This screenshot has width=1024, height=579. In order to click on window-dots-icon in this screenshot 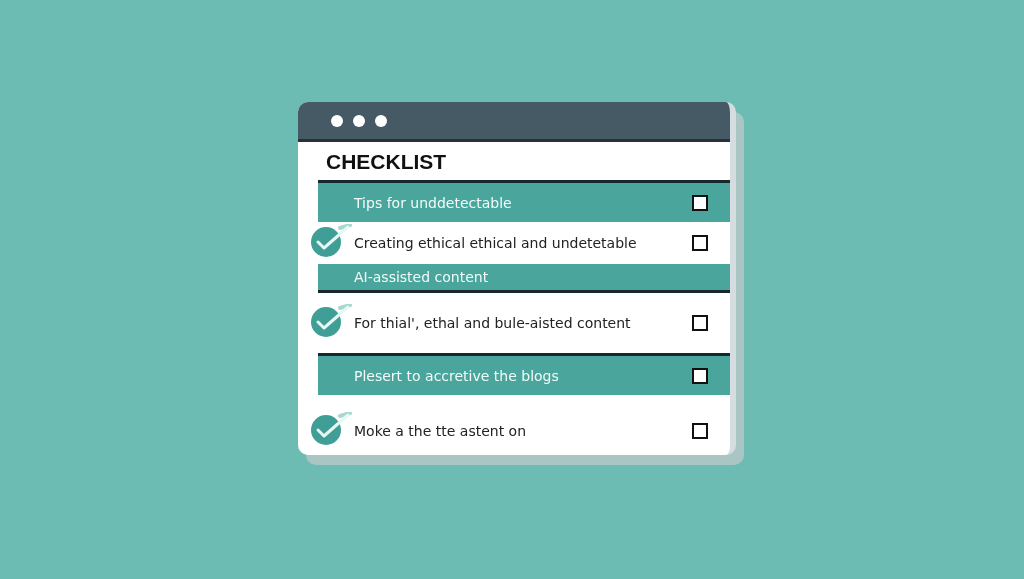, I will do `click(359, 120)`.